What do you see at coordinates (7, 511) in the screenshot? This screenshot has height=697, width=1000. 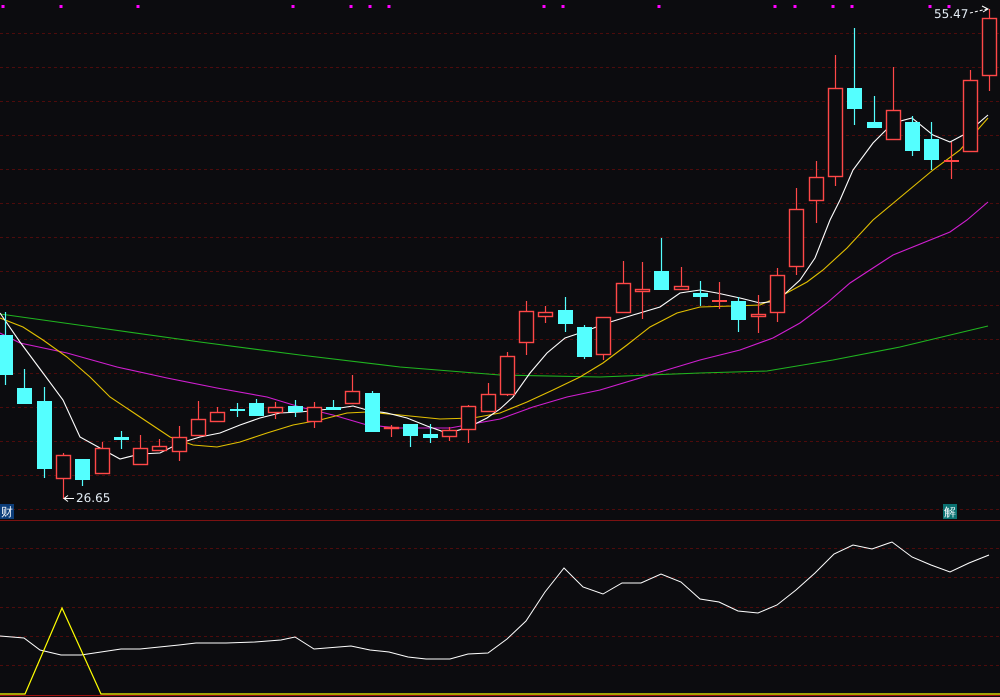 I see `finance-tag: 财` at bounding box center [7, 511].